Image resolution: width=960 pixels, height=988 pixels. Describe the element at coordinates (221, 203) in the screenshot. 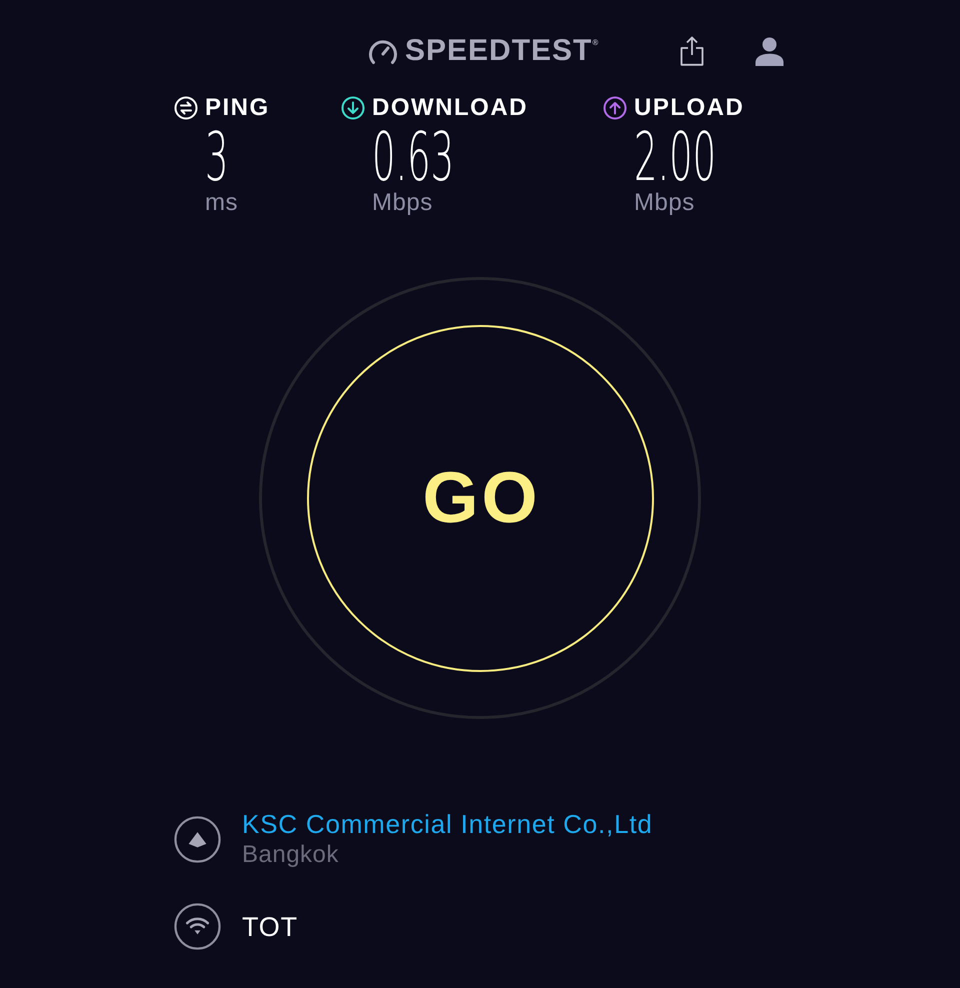

I see `metric-unit: ms` at that location.